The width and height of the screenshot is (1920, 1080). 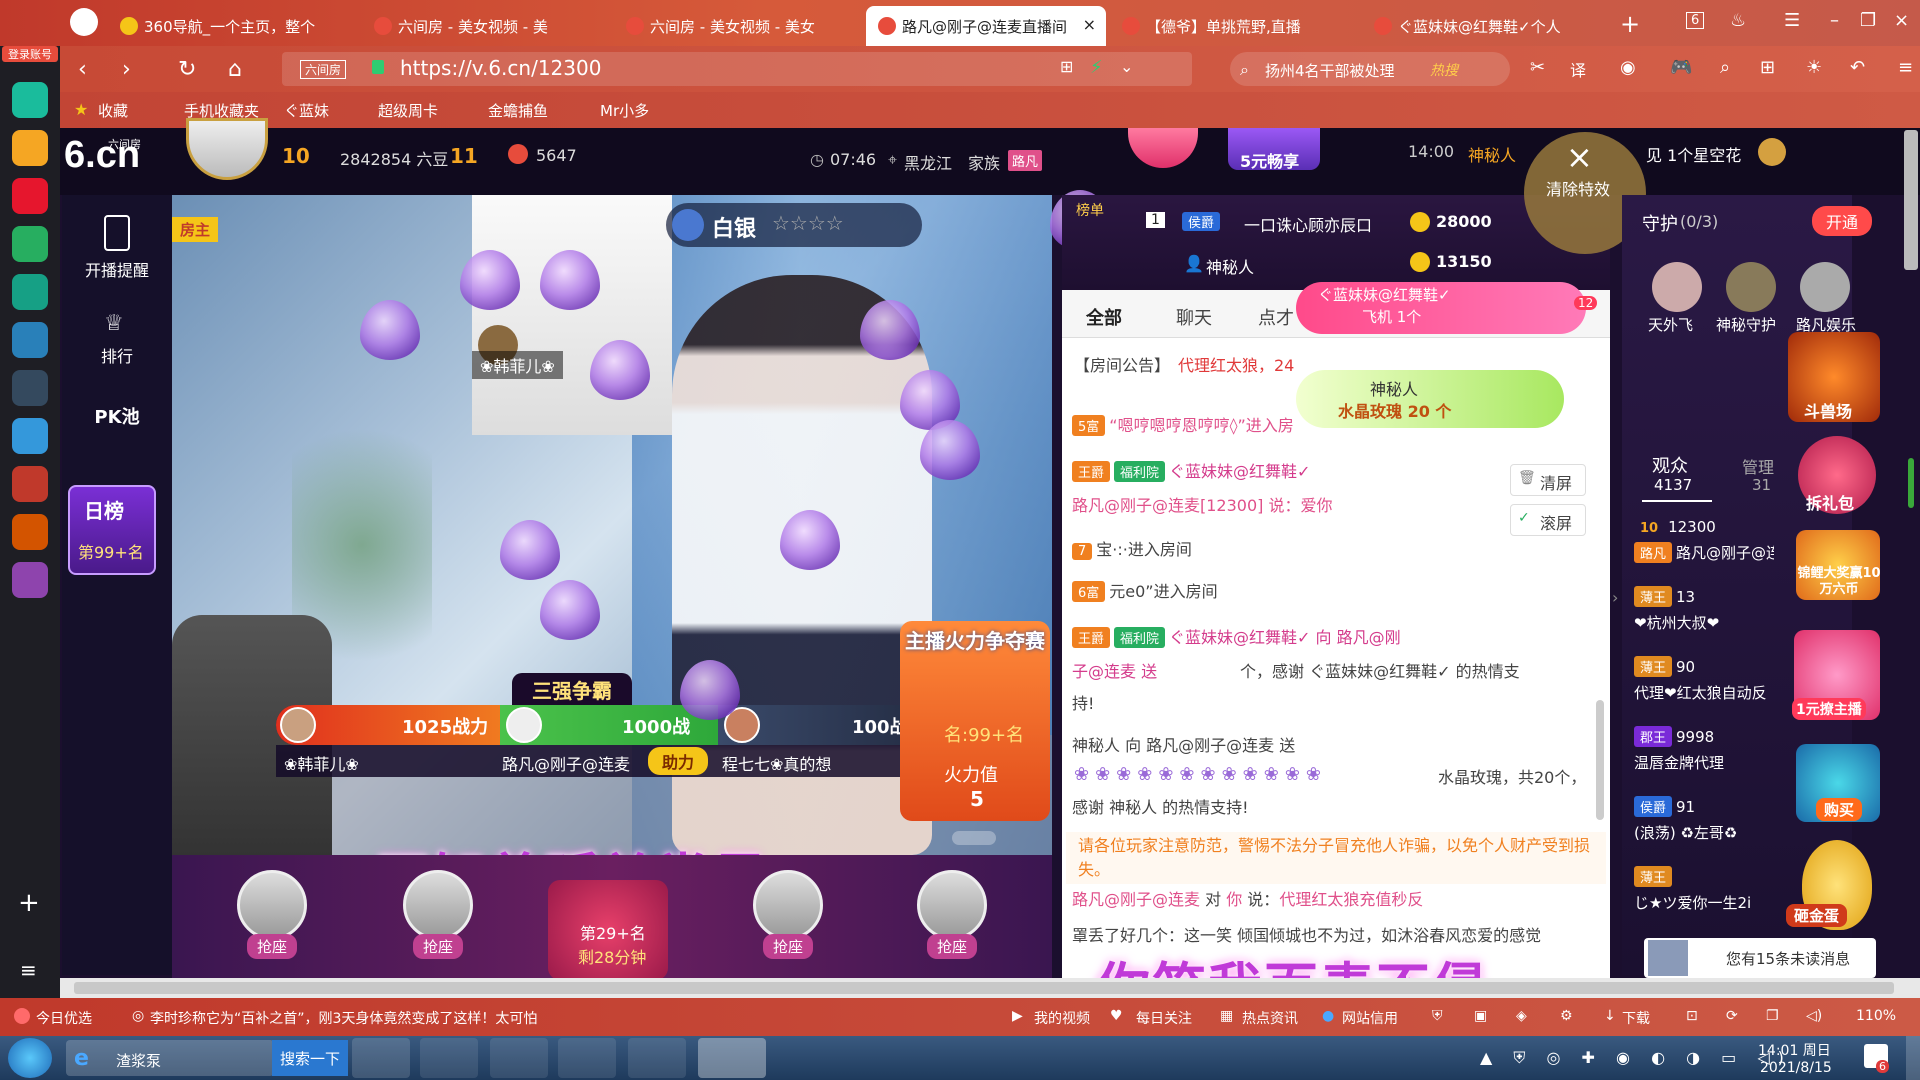 I want to click on viewer-row: 侯爵 91, so click(x=1704, y=806).